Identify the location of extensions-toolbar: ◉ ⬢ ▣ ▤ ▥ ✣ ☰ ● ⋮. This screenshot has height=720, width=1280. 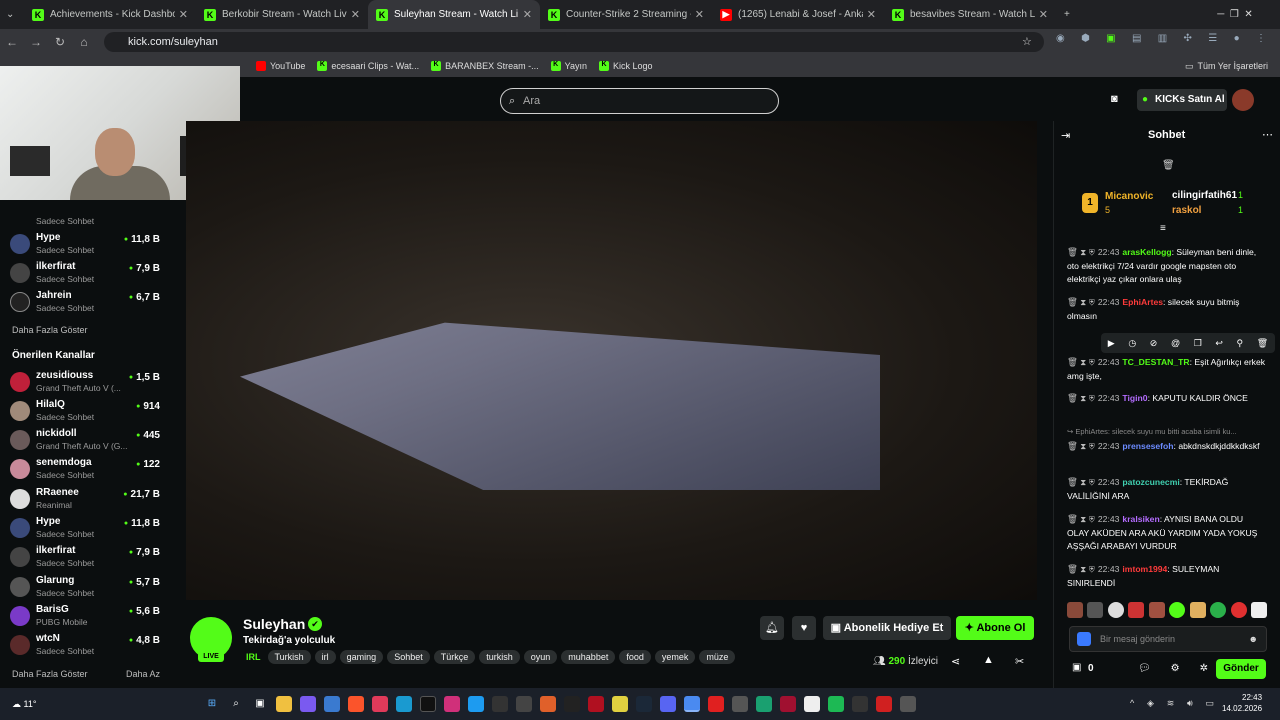
(1161, 41).